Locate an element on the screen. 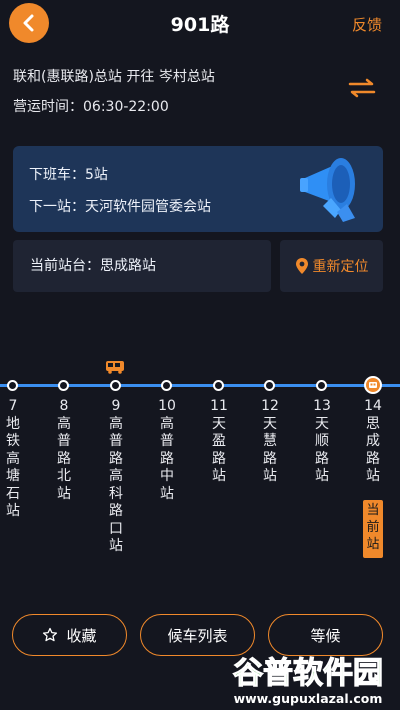  page-title: 901路 is located at coordinates (200, 25).